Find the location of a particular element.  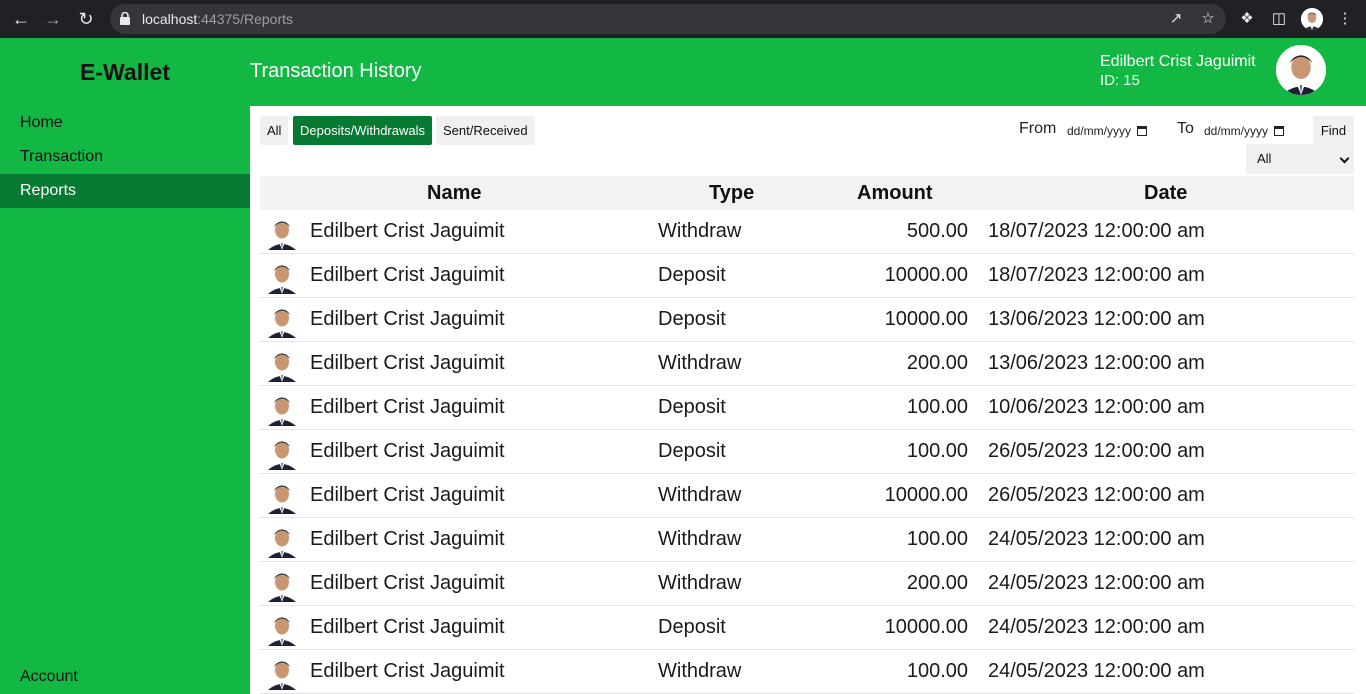

reload-icon: ↻ is located at coordinates (86, 19).